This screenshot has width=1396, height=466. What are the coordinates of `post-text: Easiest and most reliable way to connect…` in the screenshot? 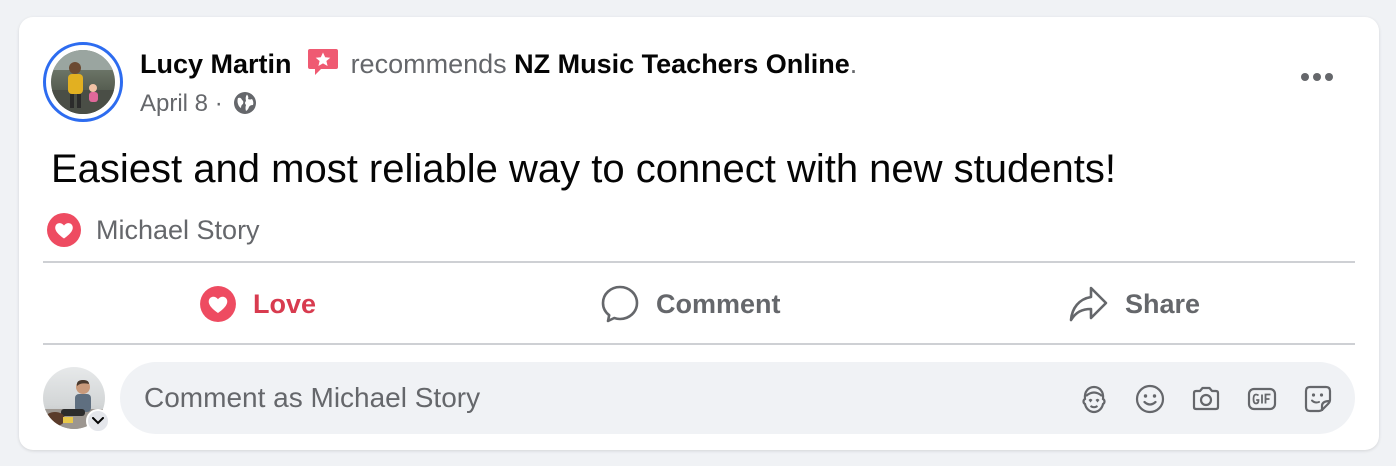 It's located at (583, 169).